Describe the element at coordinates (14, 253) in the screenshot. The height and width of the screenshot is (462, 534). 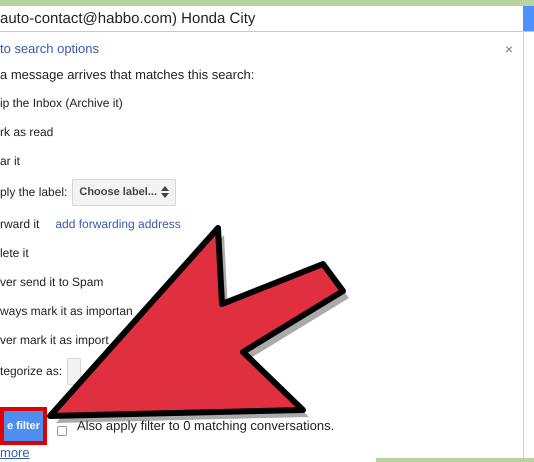
I see `option-label: lete it` at that location.